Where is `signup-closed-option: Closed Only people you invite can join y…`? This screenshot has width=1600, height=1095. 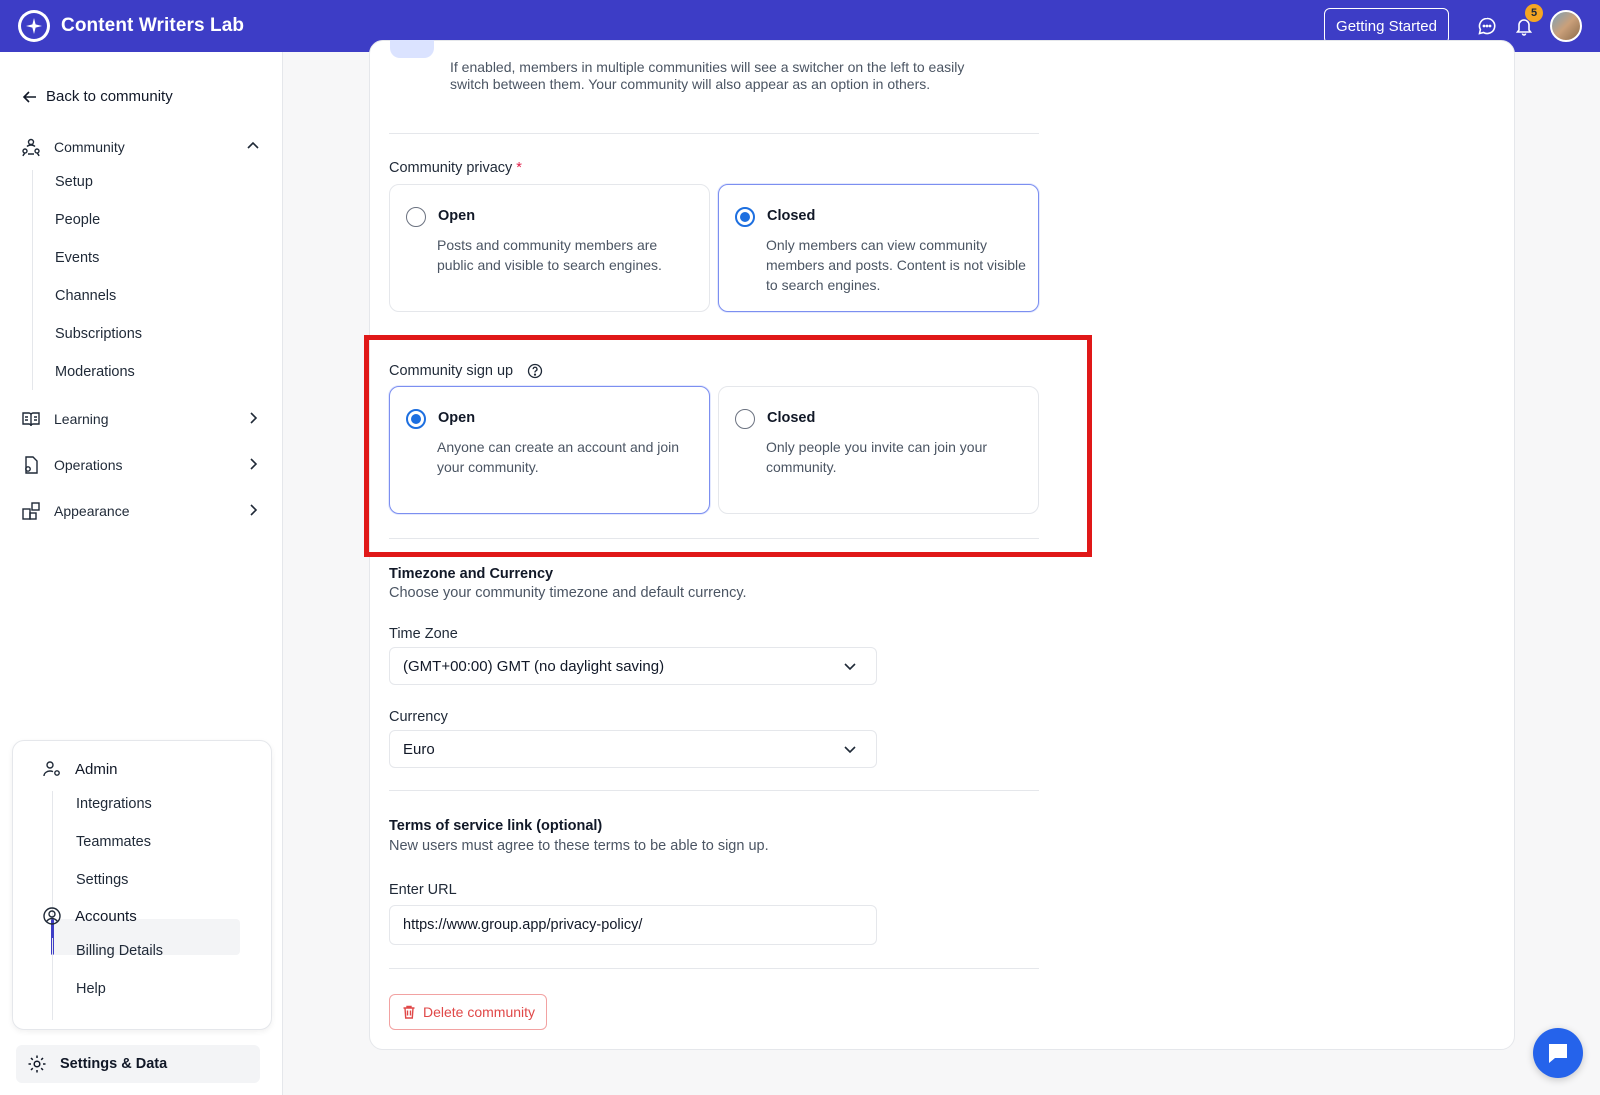
signup-closed-option: Closed Only people you invite can join y… is located at coordinates (878, 450).